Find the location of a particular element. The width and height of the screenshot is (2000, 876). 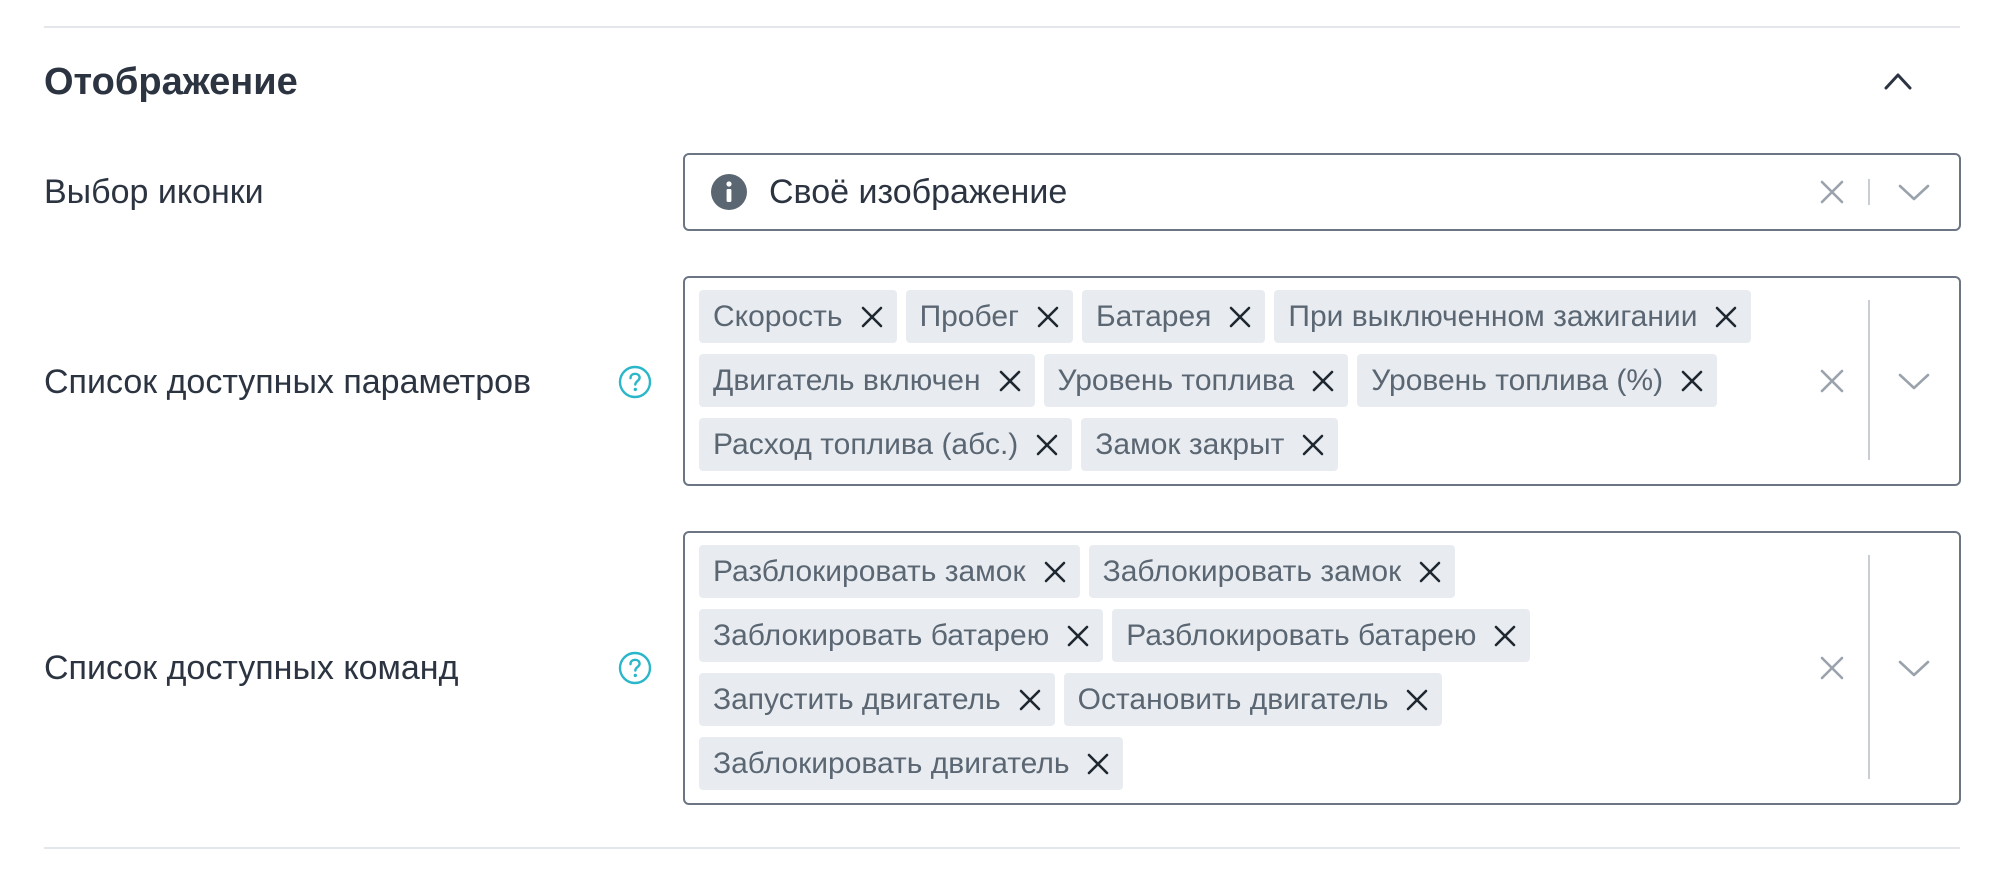

tag: Заблокировать батарею is located at coordinates (901, 635).